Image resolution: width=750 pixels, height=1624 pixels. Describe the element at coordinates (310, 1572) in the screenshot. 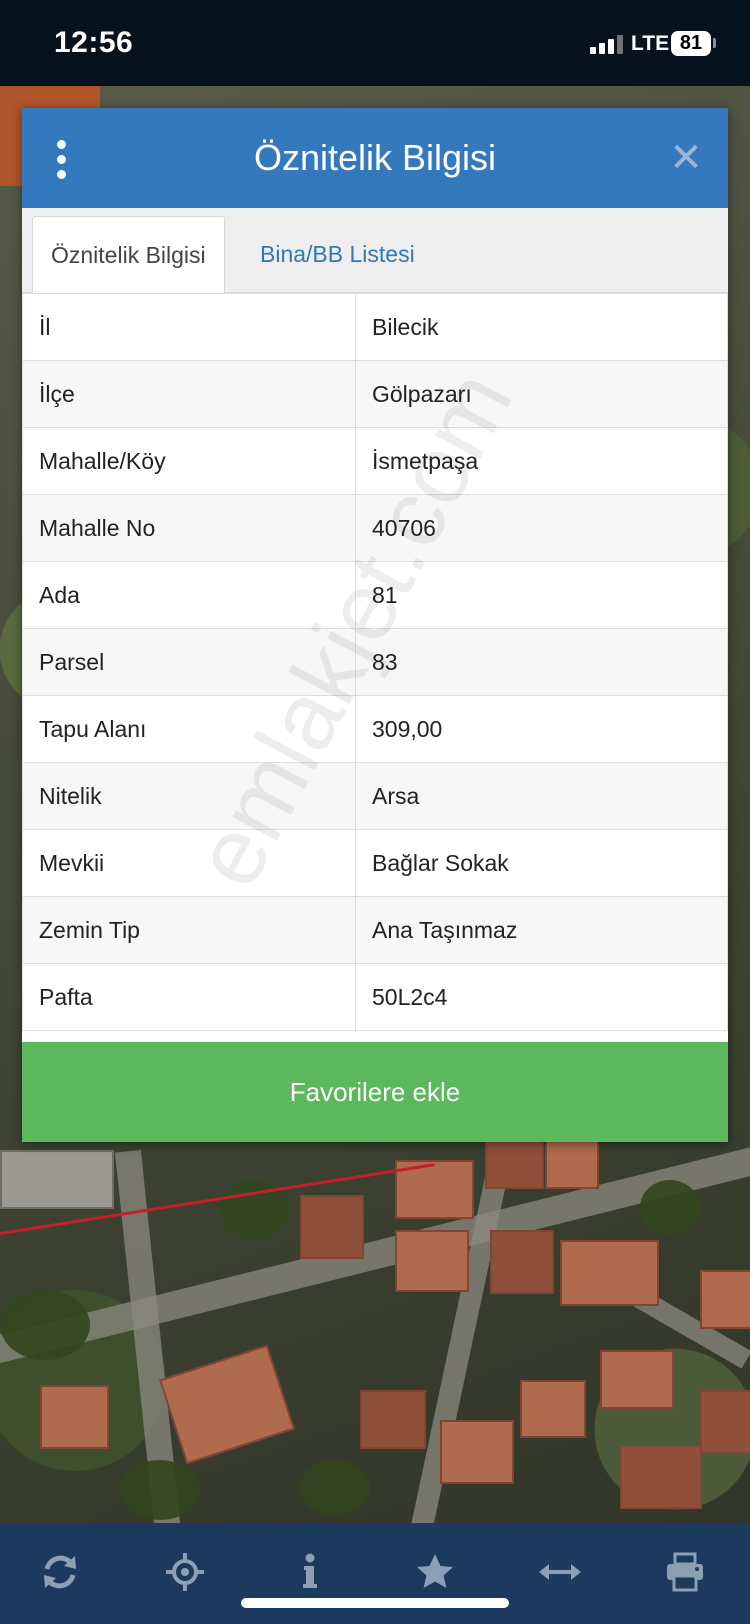

I see `info-icon` at that location.